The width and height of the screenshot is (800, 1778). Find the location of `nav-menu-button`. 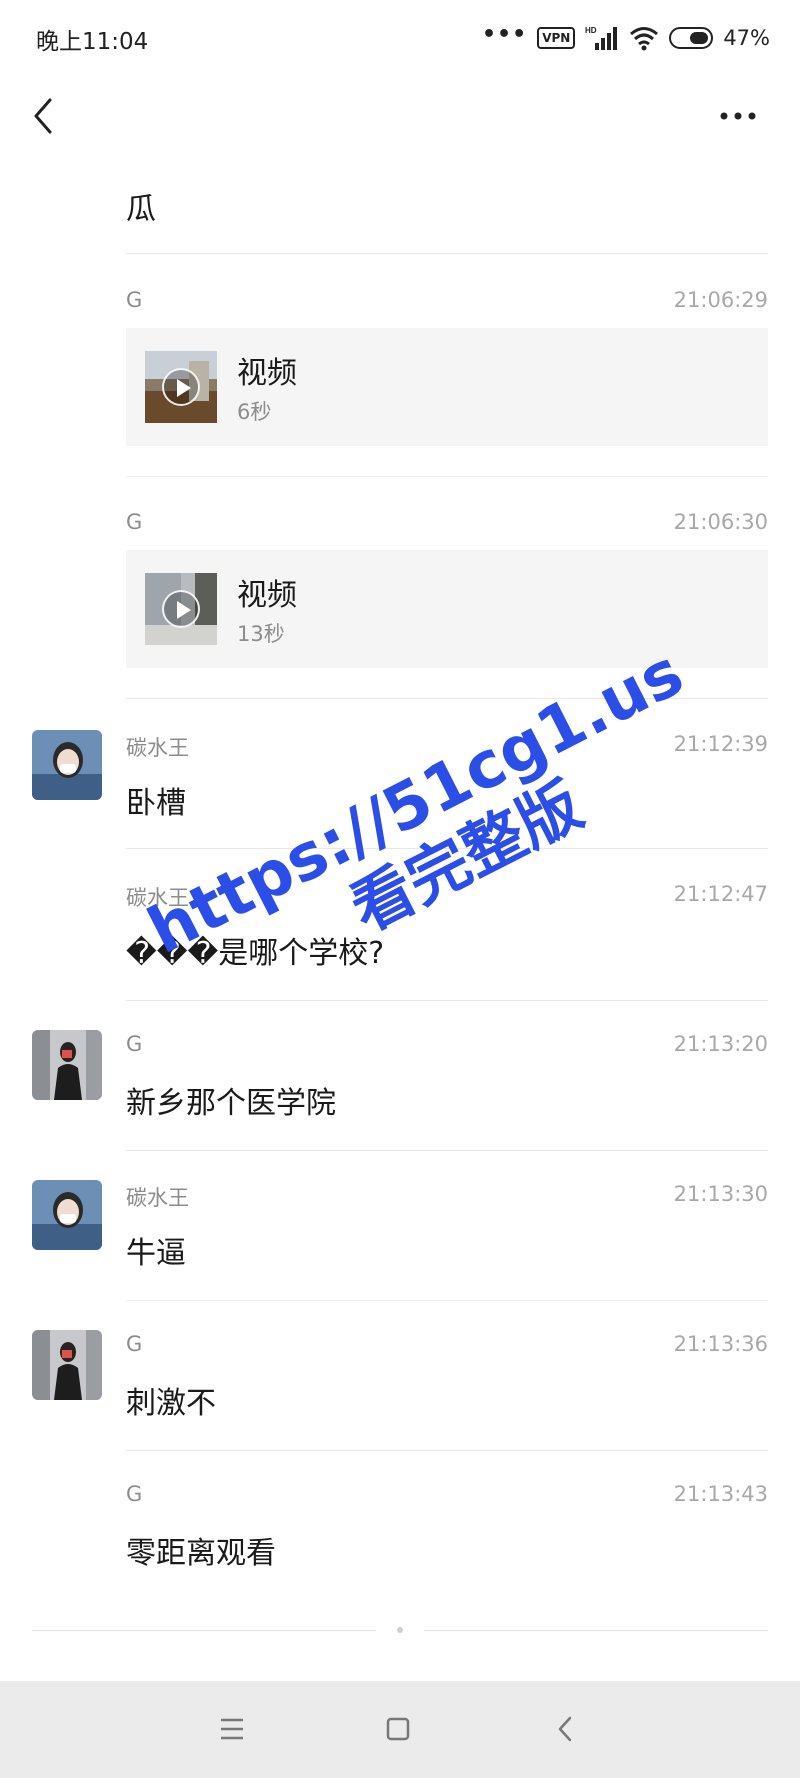

nav-menu-button is located at coordinates (232, 1729).